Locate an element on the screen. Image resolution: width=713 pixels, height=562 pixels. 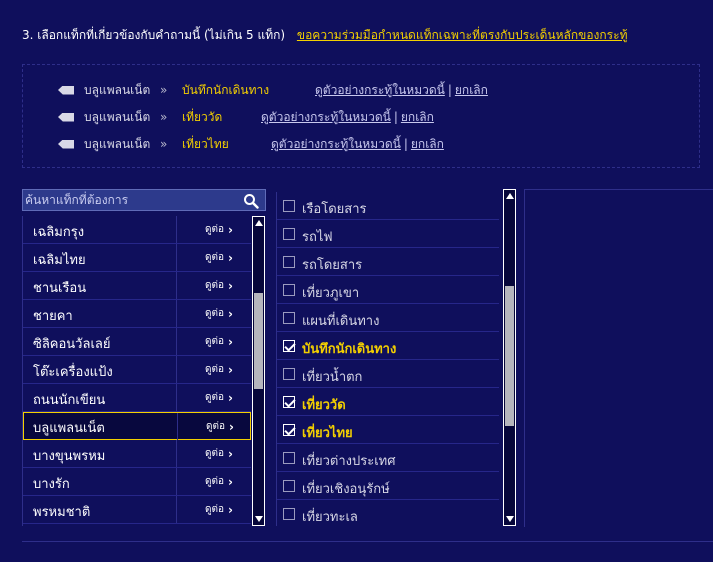
category-name: ถนนนักเขียน is located at coordinates (69, 400).